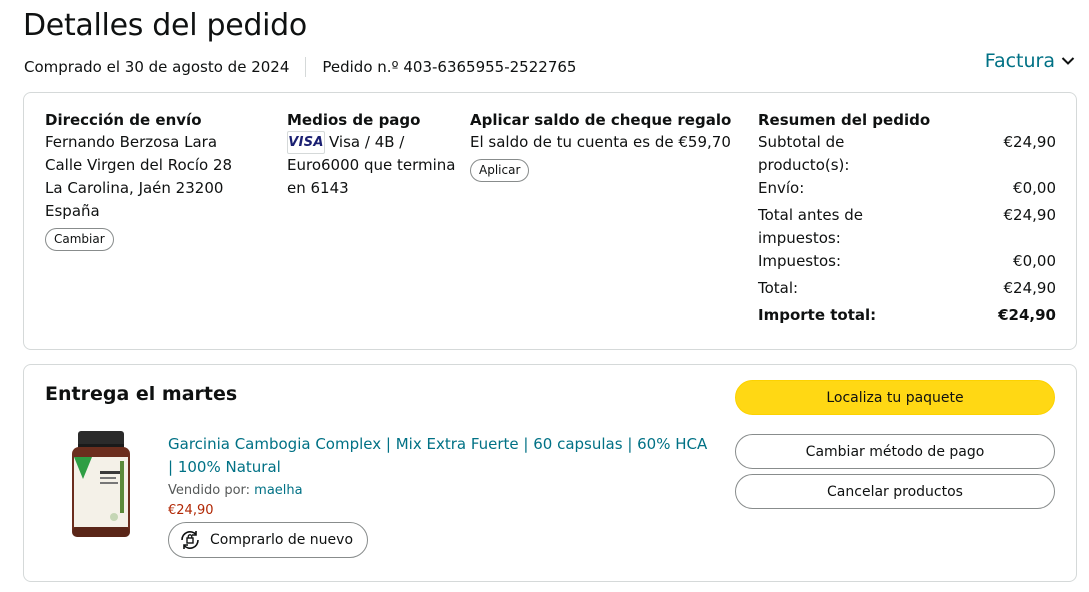 The width and height of the screenshot is (1089, 592). Describe the element at coordinates (804, 153) in the screenshot. I see `summary-label: Subtotal de producto(s):` at that location.